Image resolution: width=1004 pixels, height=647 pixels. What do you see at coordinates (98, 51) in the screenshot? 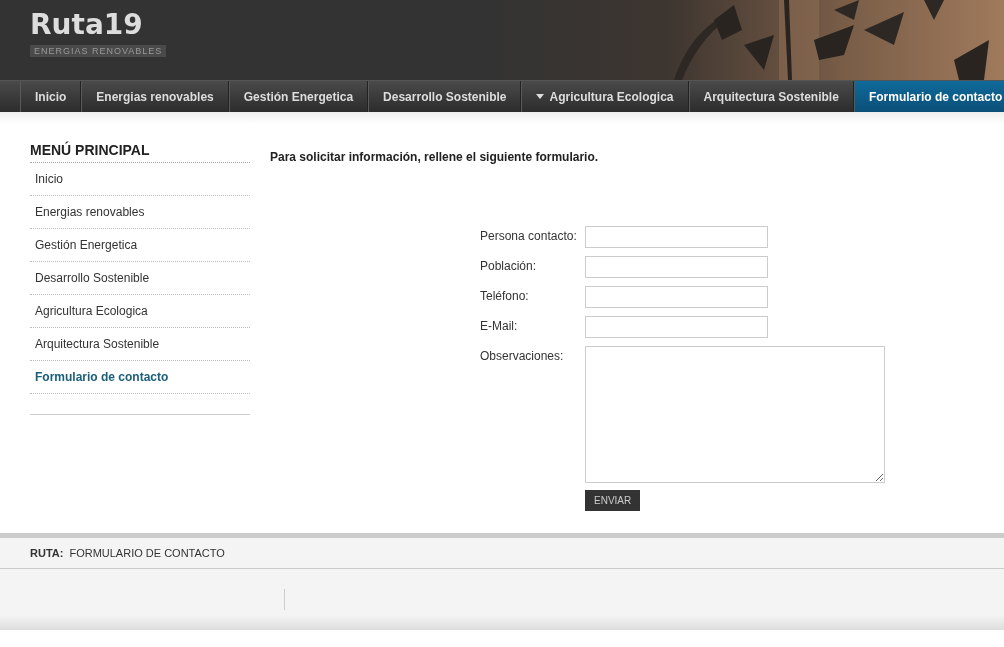
I see `site-tagline: ENERGIAS RENOVABLES` at bounding box center [98, 51].